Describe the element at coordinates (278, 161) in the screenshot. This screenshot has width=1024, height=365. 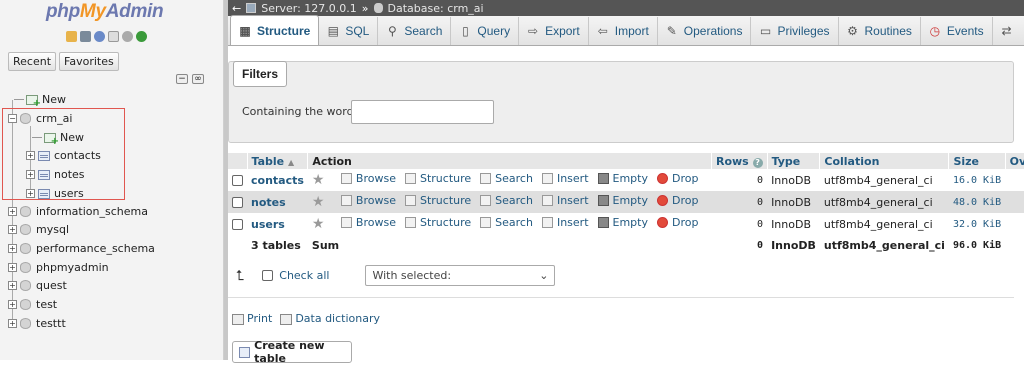
I see `header-table: Table ▲` at that location.